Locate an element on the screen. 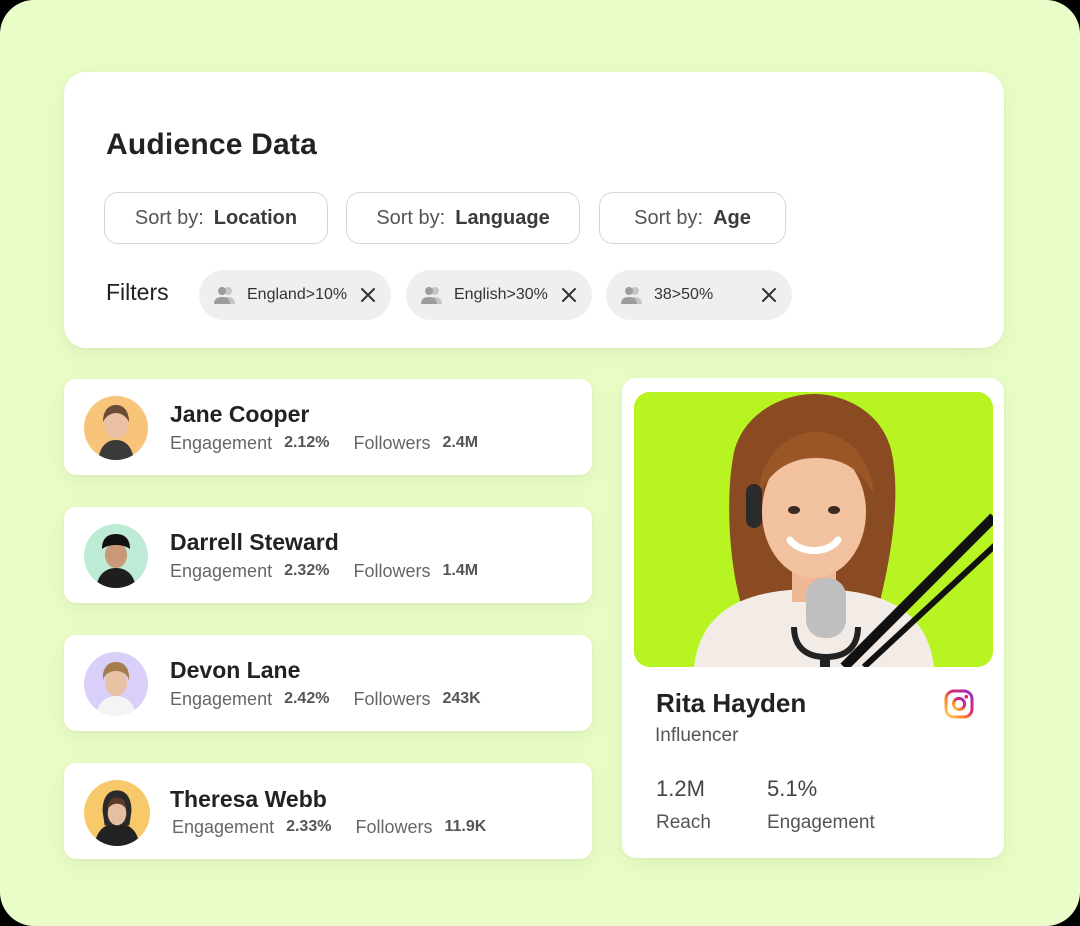  sort-by-location-button: Sort by: Location is located at coordinates (216, 218).